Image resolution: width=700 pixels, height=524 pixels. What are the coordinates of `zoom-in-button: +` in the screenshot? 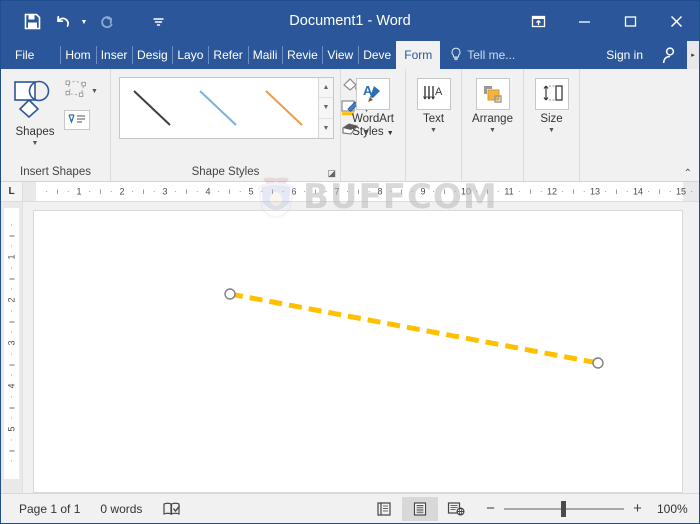 It's located at (637, 508).